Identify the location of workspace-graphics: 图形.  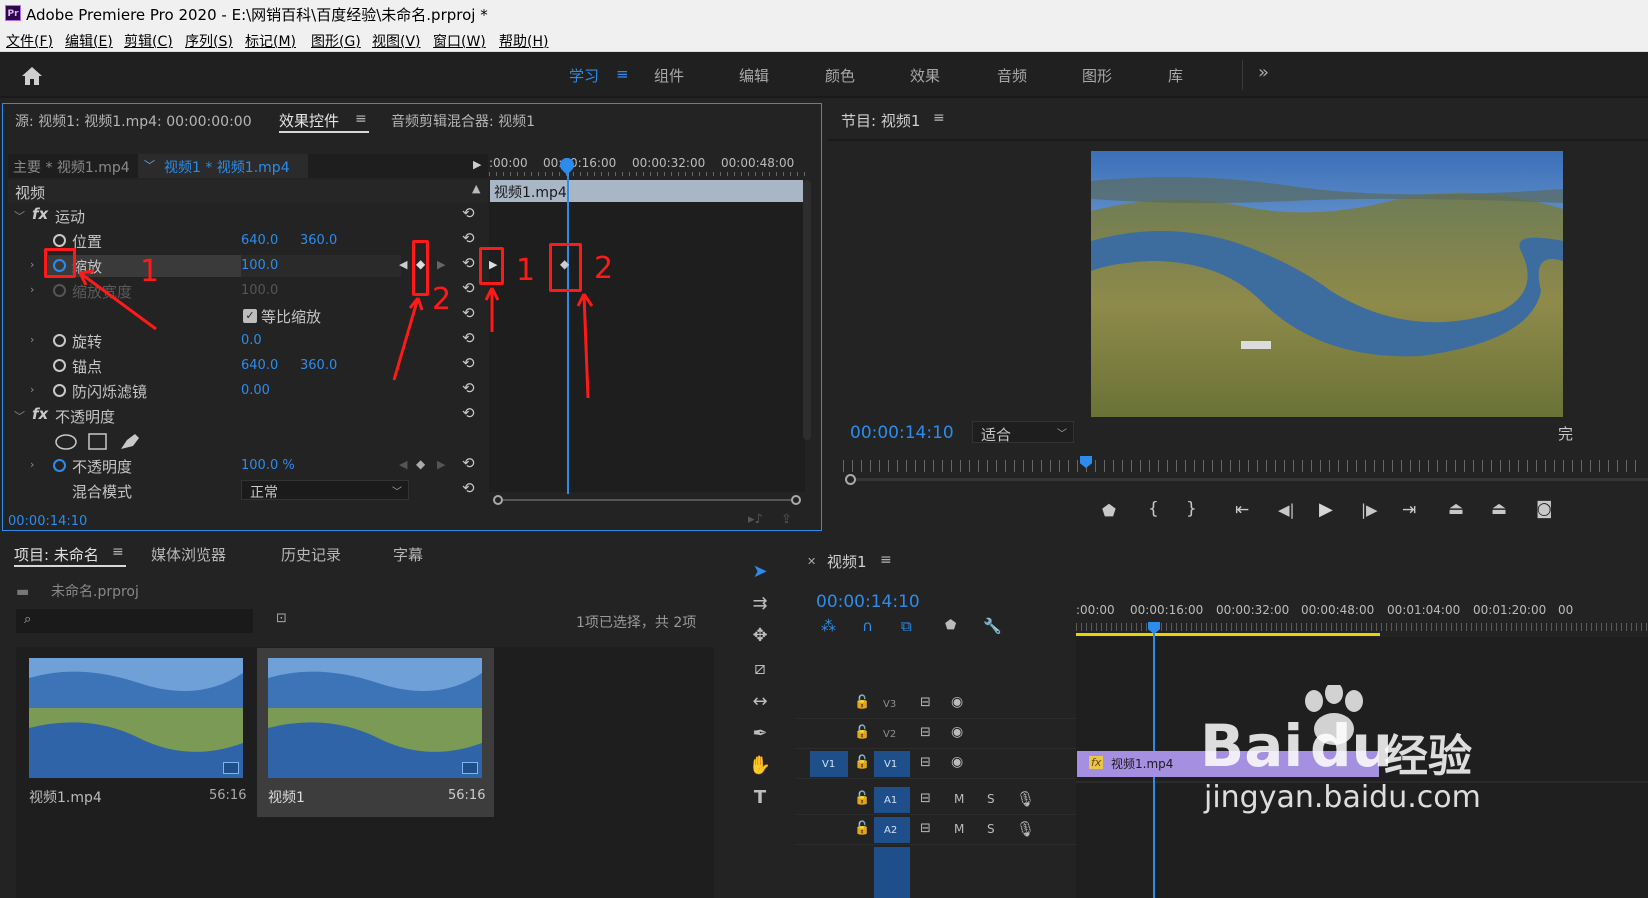
(1097, 75).